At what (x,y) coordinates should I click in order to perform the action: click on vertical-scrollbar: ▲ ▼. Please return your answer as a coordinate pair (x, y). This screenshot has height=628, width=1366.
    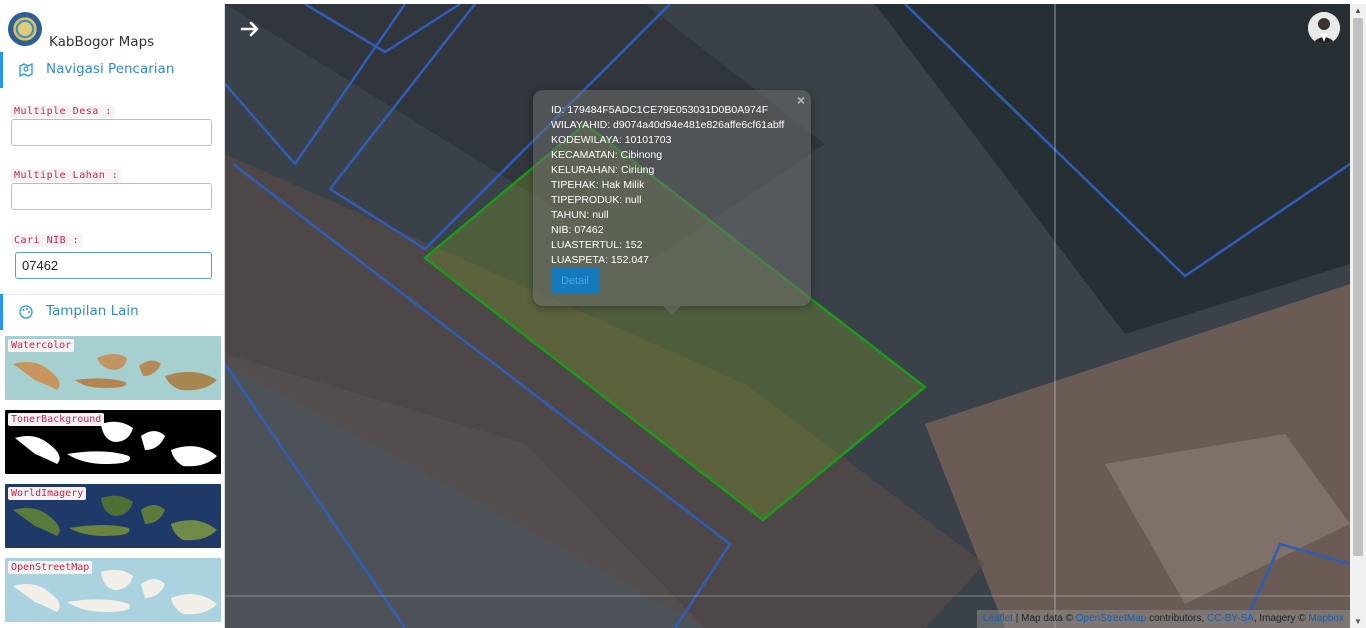
    Looking at the image, I should click on (1358, 316).